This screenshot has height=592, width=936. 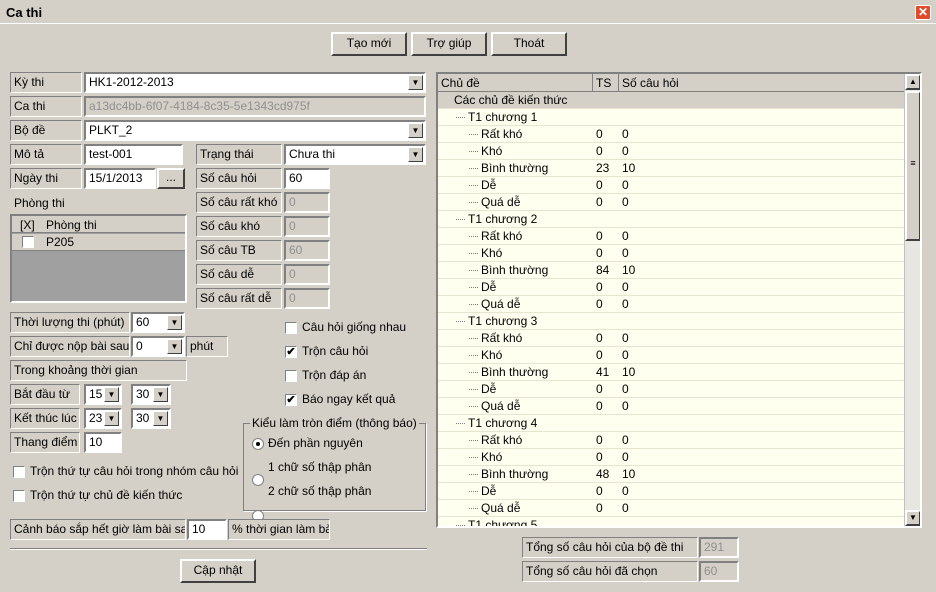 I want to click on ngay-thi-input: 15/1/2013, so click(x=120, y=178).